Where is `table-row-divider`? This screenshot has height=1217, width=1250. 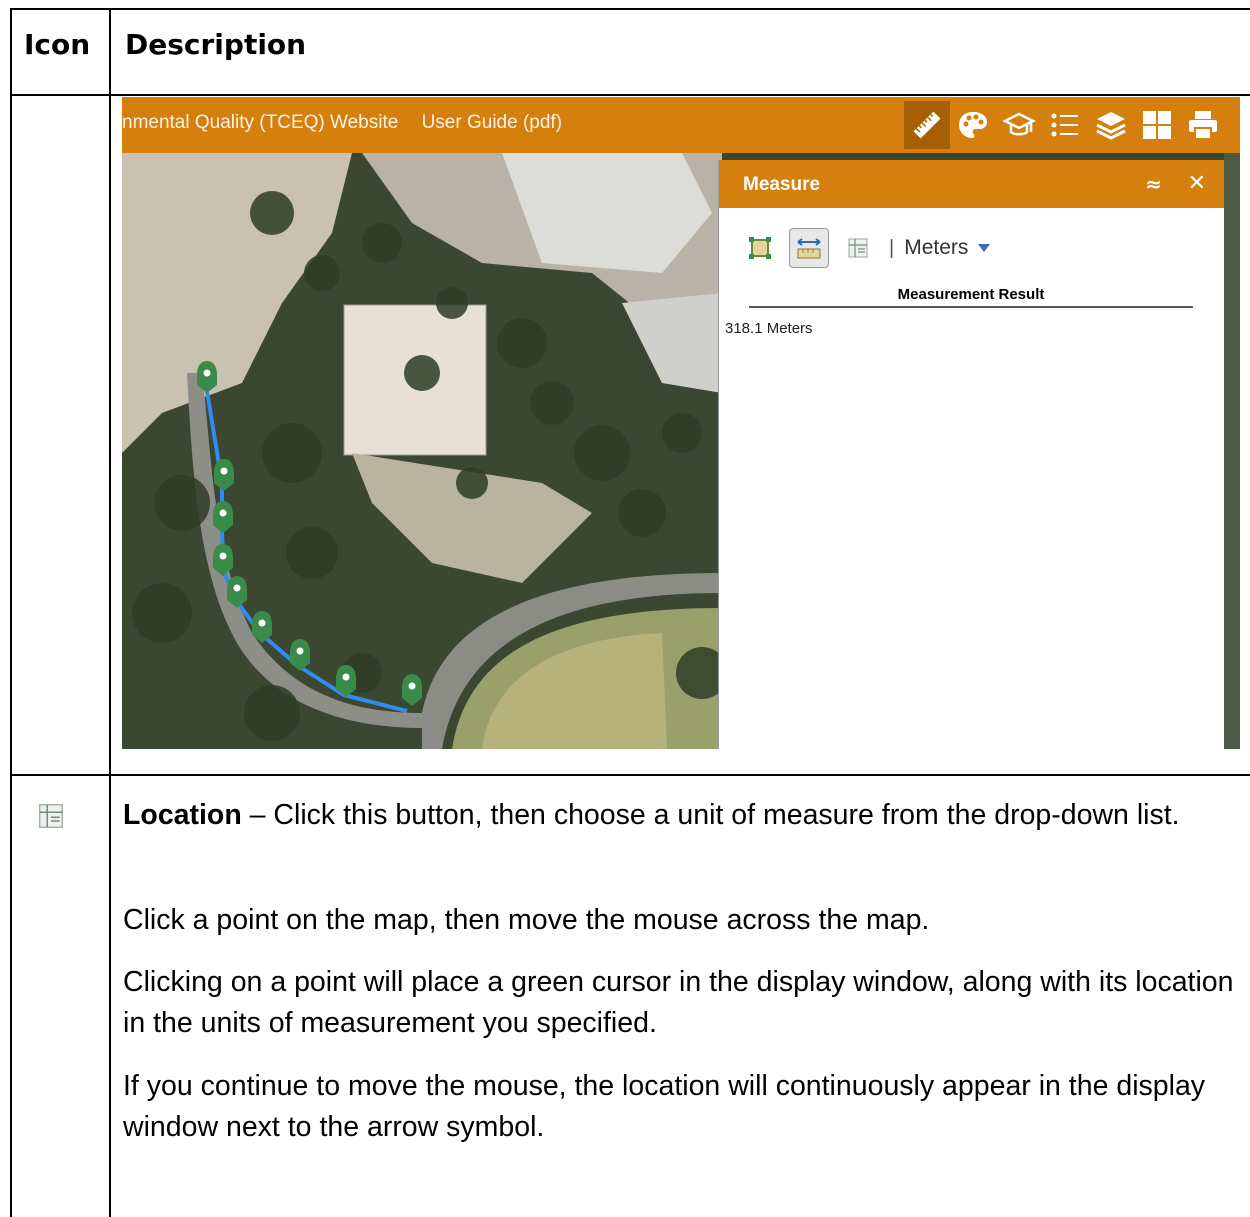 table-row-divider is located at coordinates (630, 775).